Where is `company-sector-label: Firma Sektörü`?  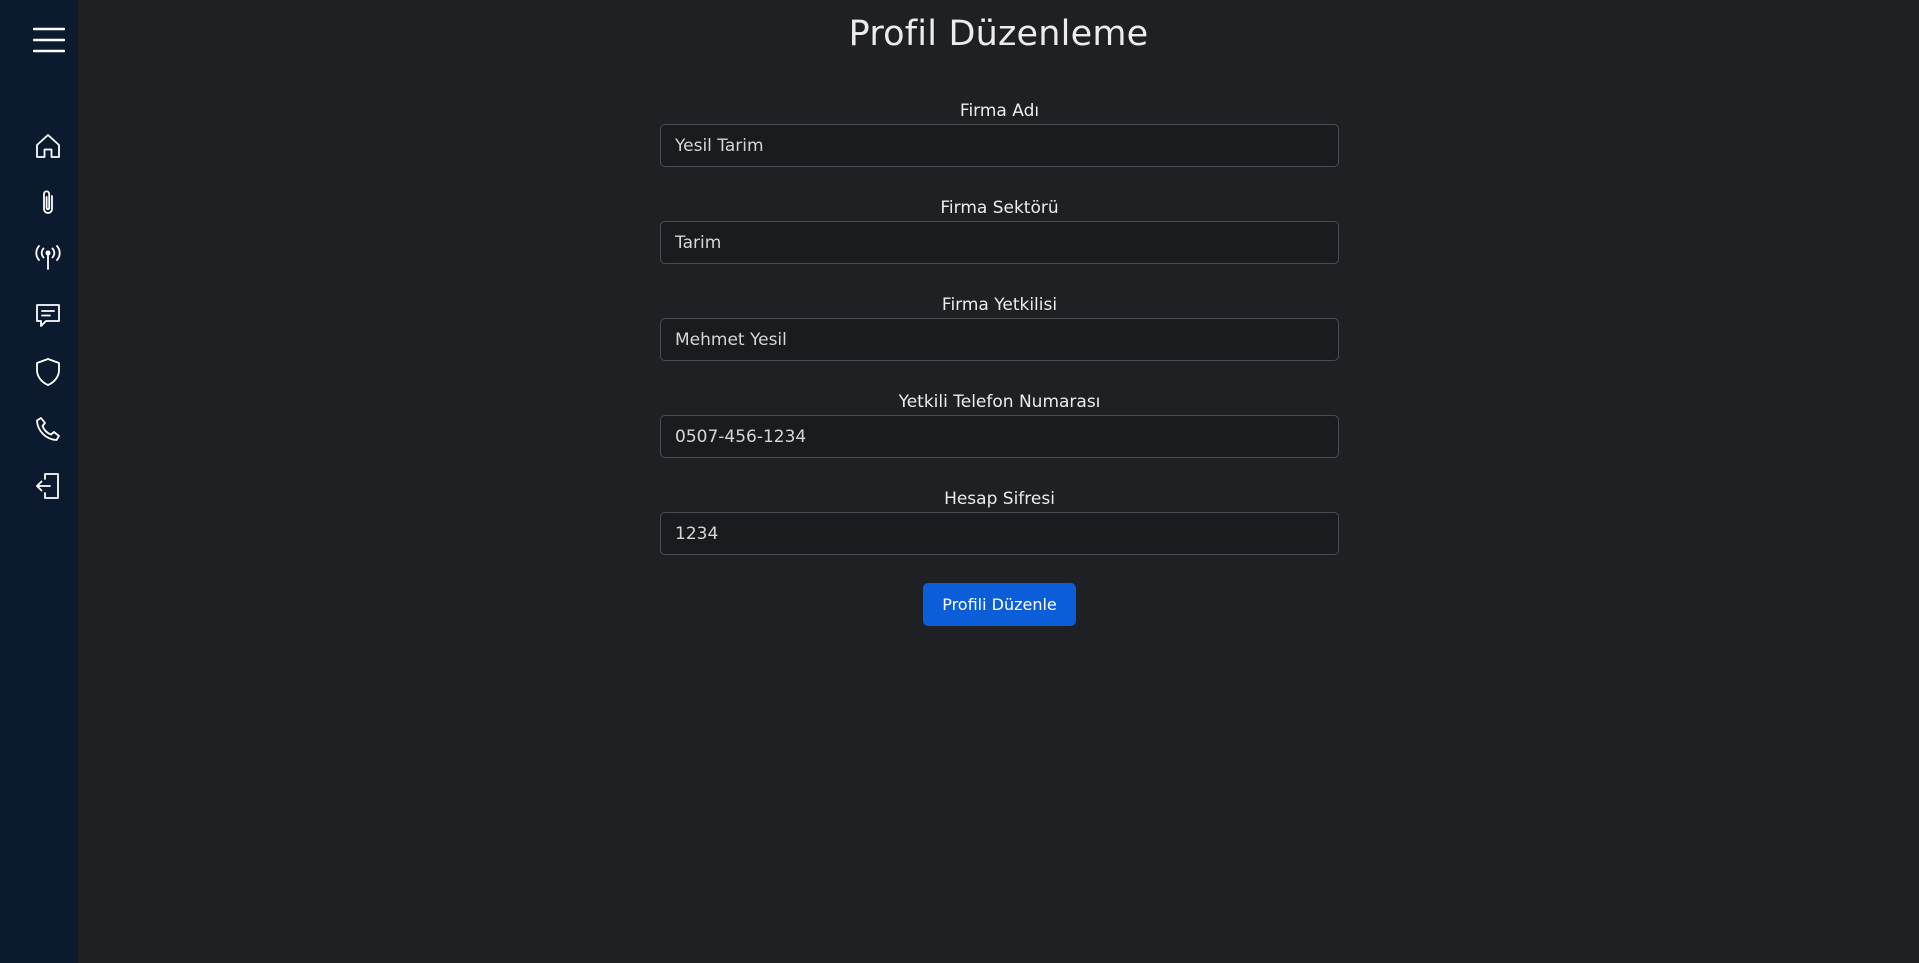 company-sector-label: Firma Sektörü is located at coordinates (999, 208).